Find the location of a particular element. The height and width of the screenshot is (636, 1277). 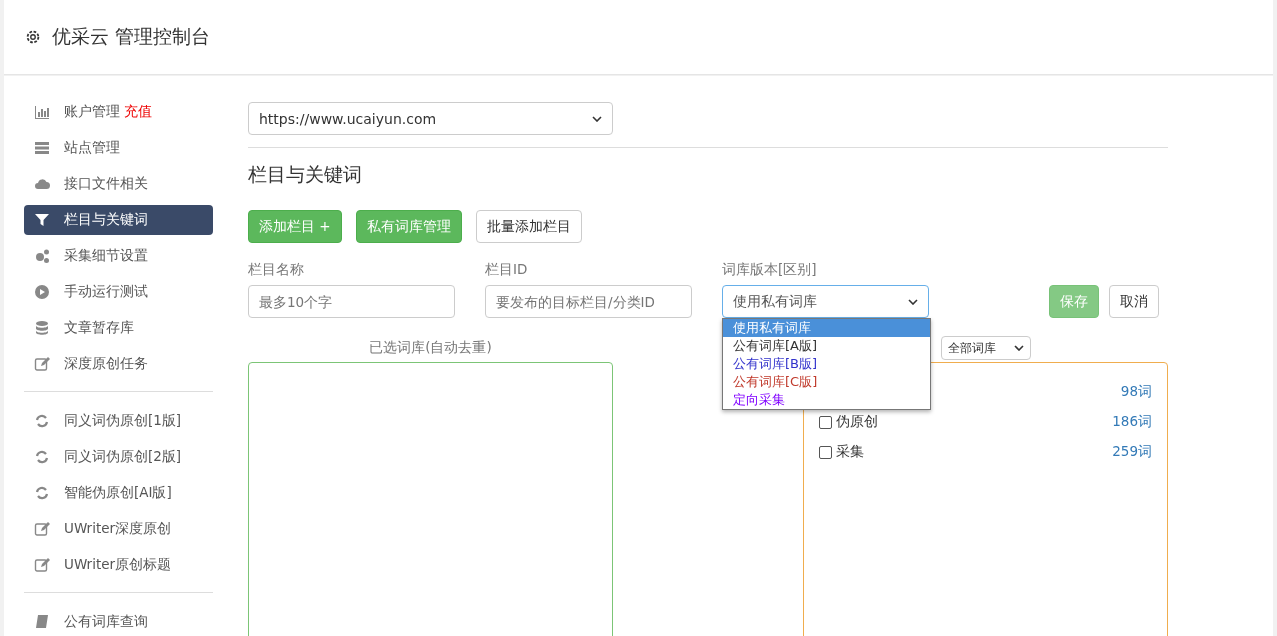

chart-icon is located at coordinates (42, 112).